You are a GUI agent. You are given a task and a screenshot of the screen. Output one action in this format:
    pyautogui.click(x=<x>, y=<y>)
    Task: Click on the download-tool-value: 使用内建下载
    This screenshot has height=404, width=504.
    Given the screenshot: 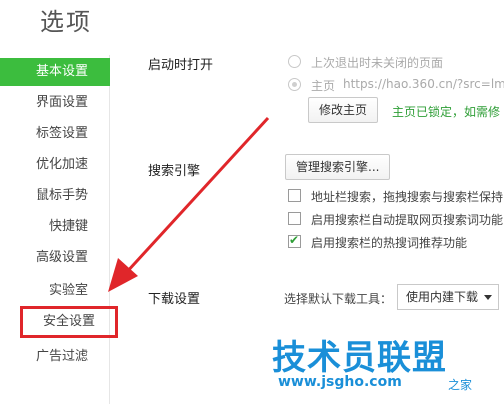 What is the action you would take?
    pyautogui.click(x=442, y=297)
    